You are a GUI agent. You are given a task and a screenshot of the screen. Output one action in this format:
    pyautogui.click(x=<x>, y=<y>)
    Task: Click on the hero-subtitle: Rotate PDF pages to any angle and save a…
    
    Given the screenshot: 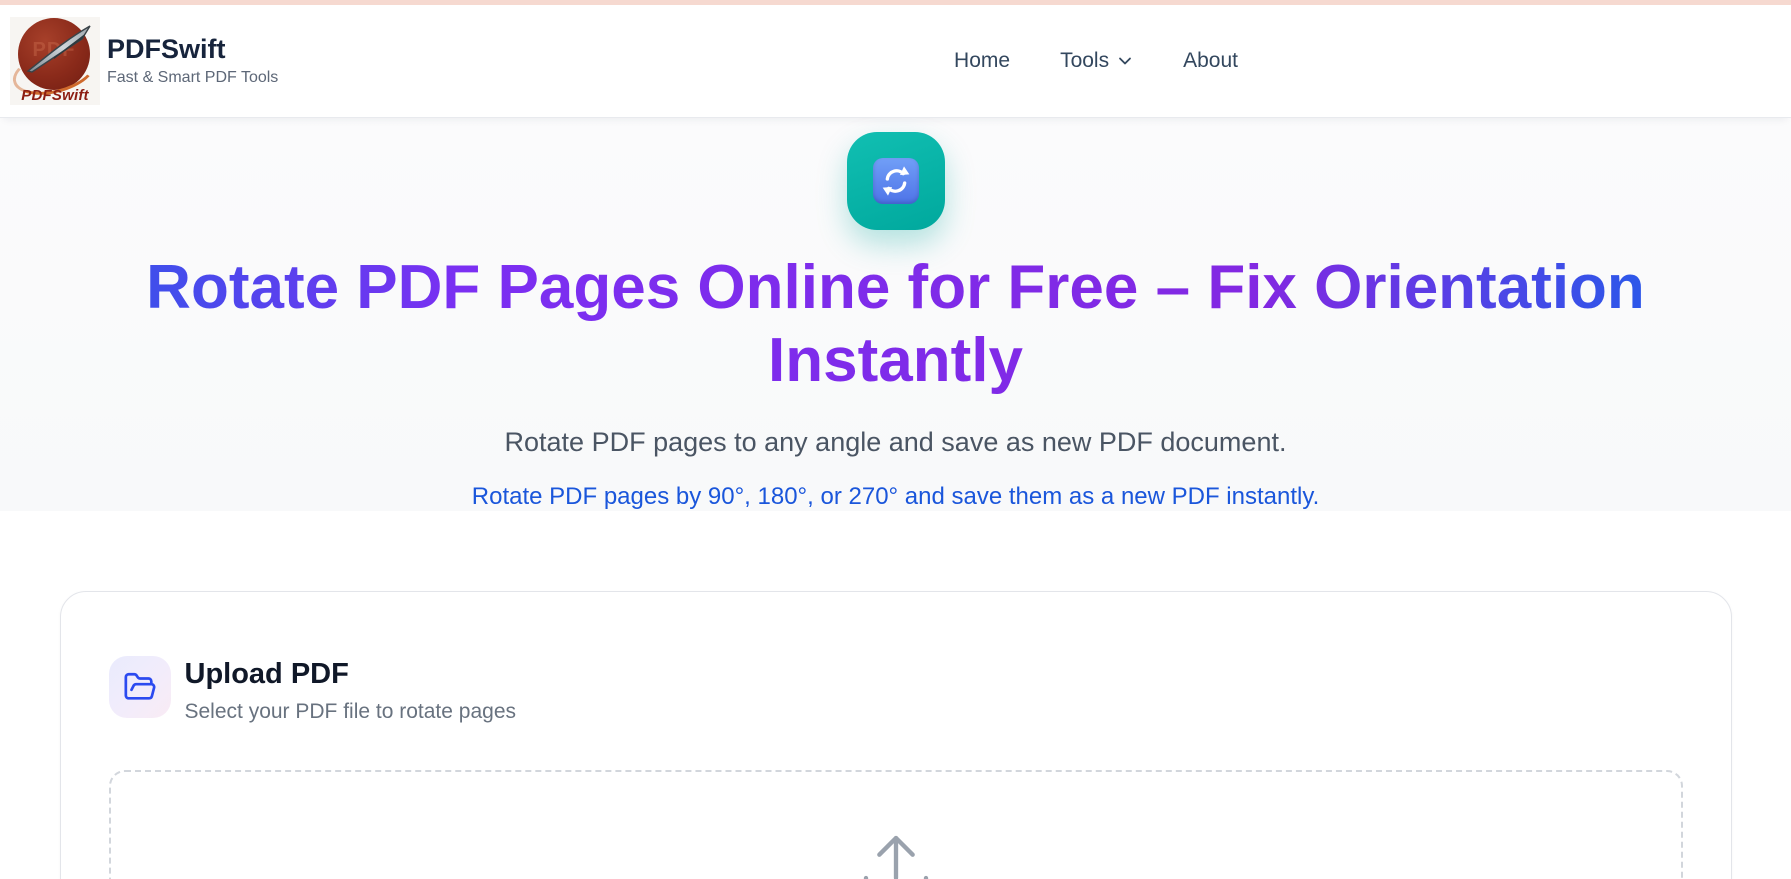 What is the action you would take?
    pyautogui.click(x=895, y=442)
    